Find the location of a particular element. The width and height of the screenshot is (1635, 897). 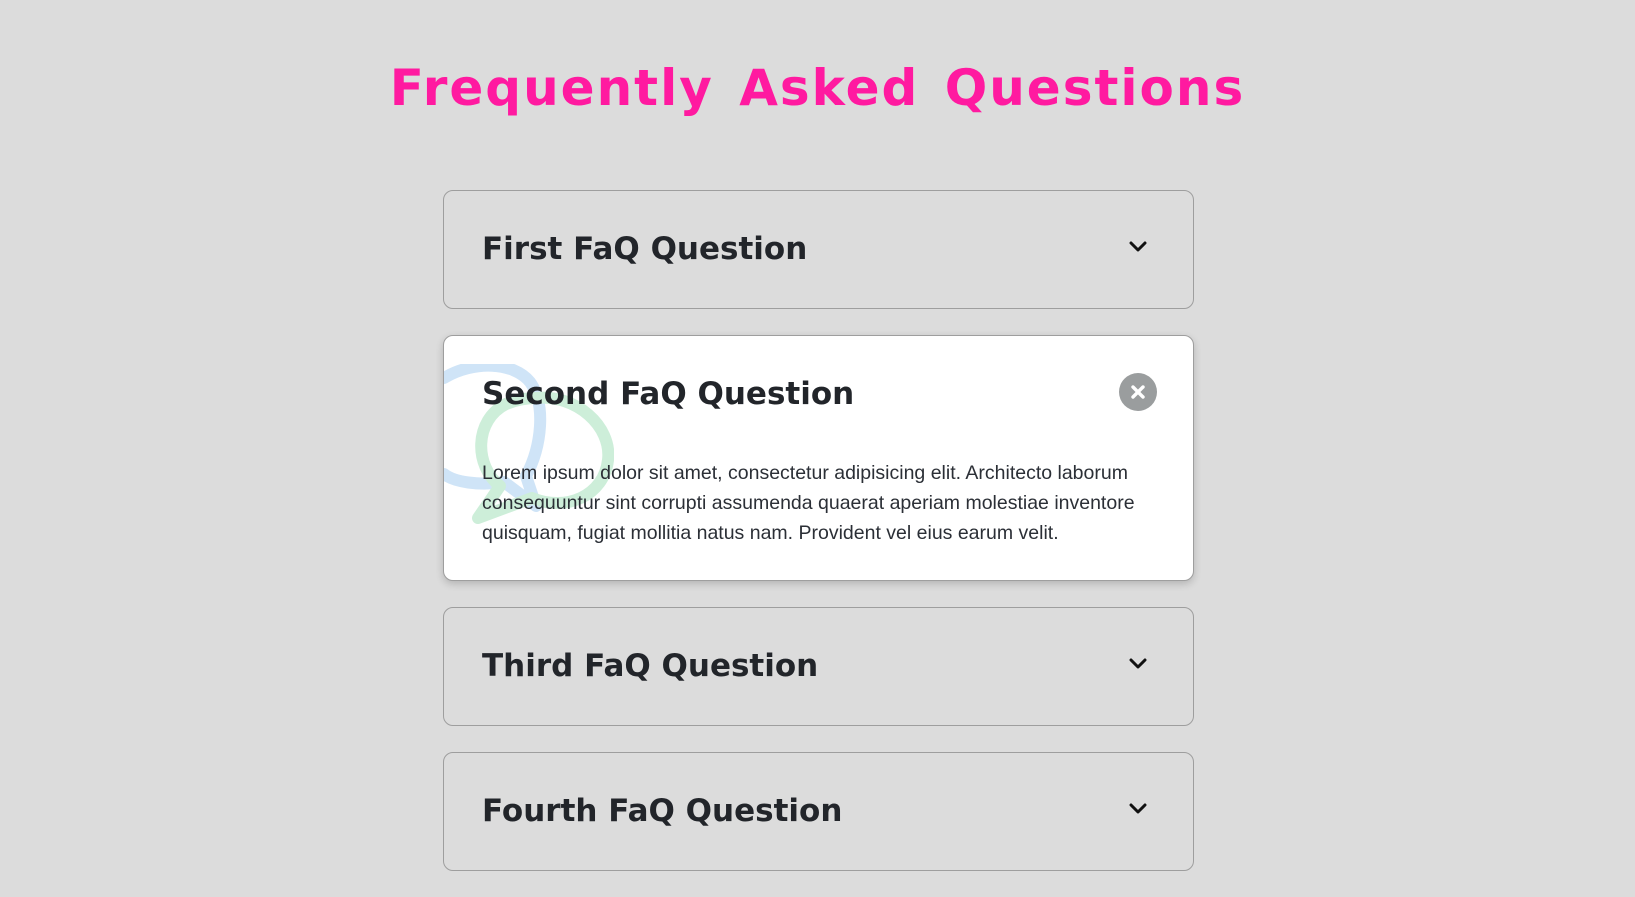

faq-item-third: Third FaQ Question is located at coordinates (818, 666).